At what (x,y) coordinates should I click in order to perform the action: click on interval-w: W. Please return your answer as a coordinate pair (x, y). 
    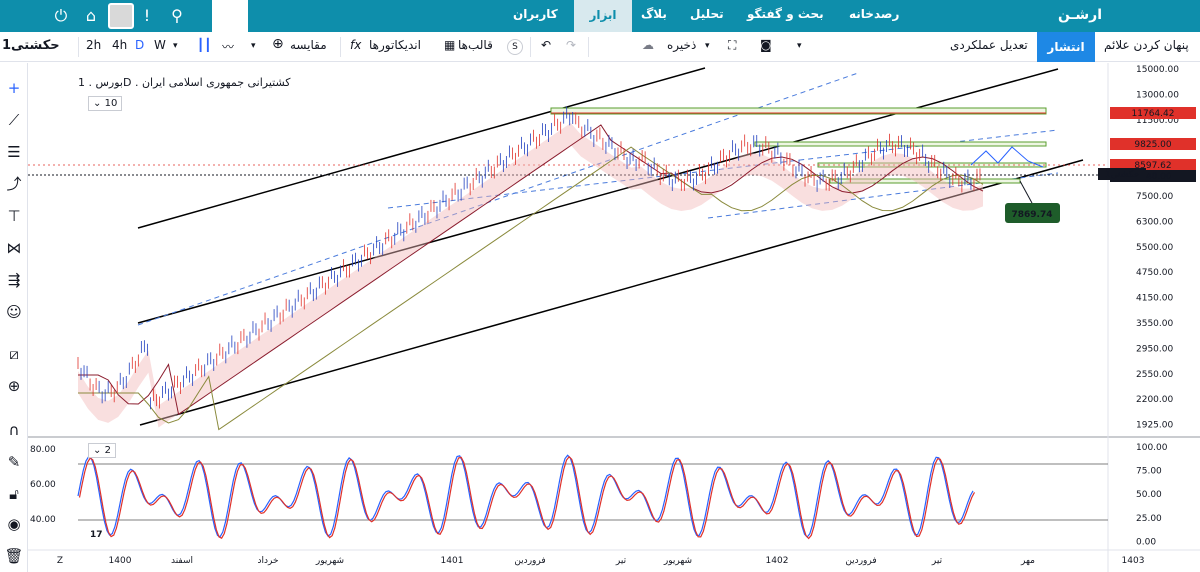
    Looking at the image, I should click on (160, 45).